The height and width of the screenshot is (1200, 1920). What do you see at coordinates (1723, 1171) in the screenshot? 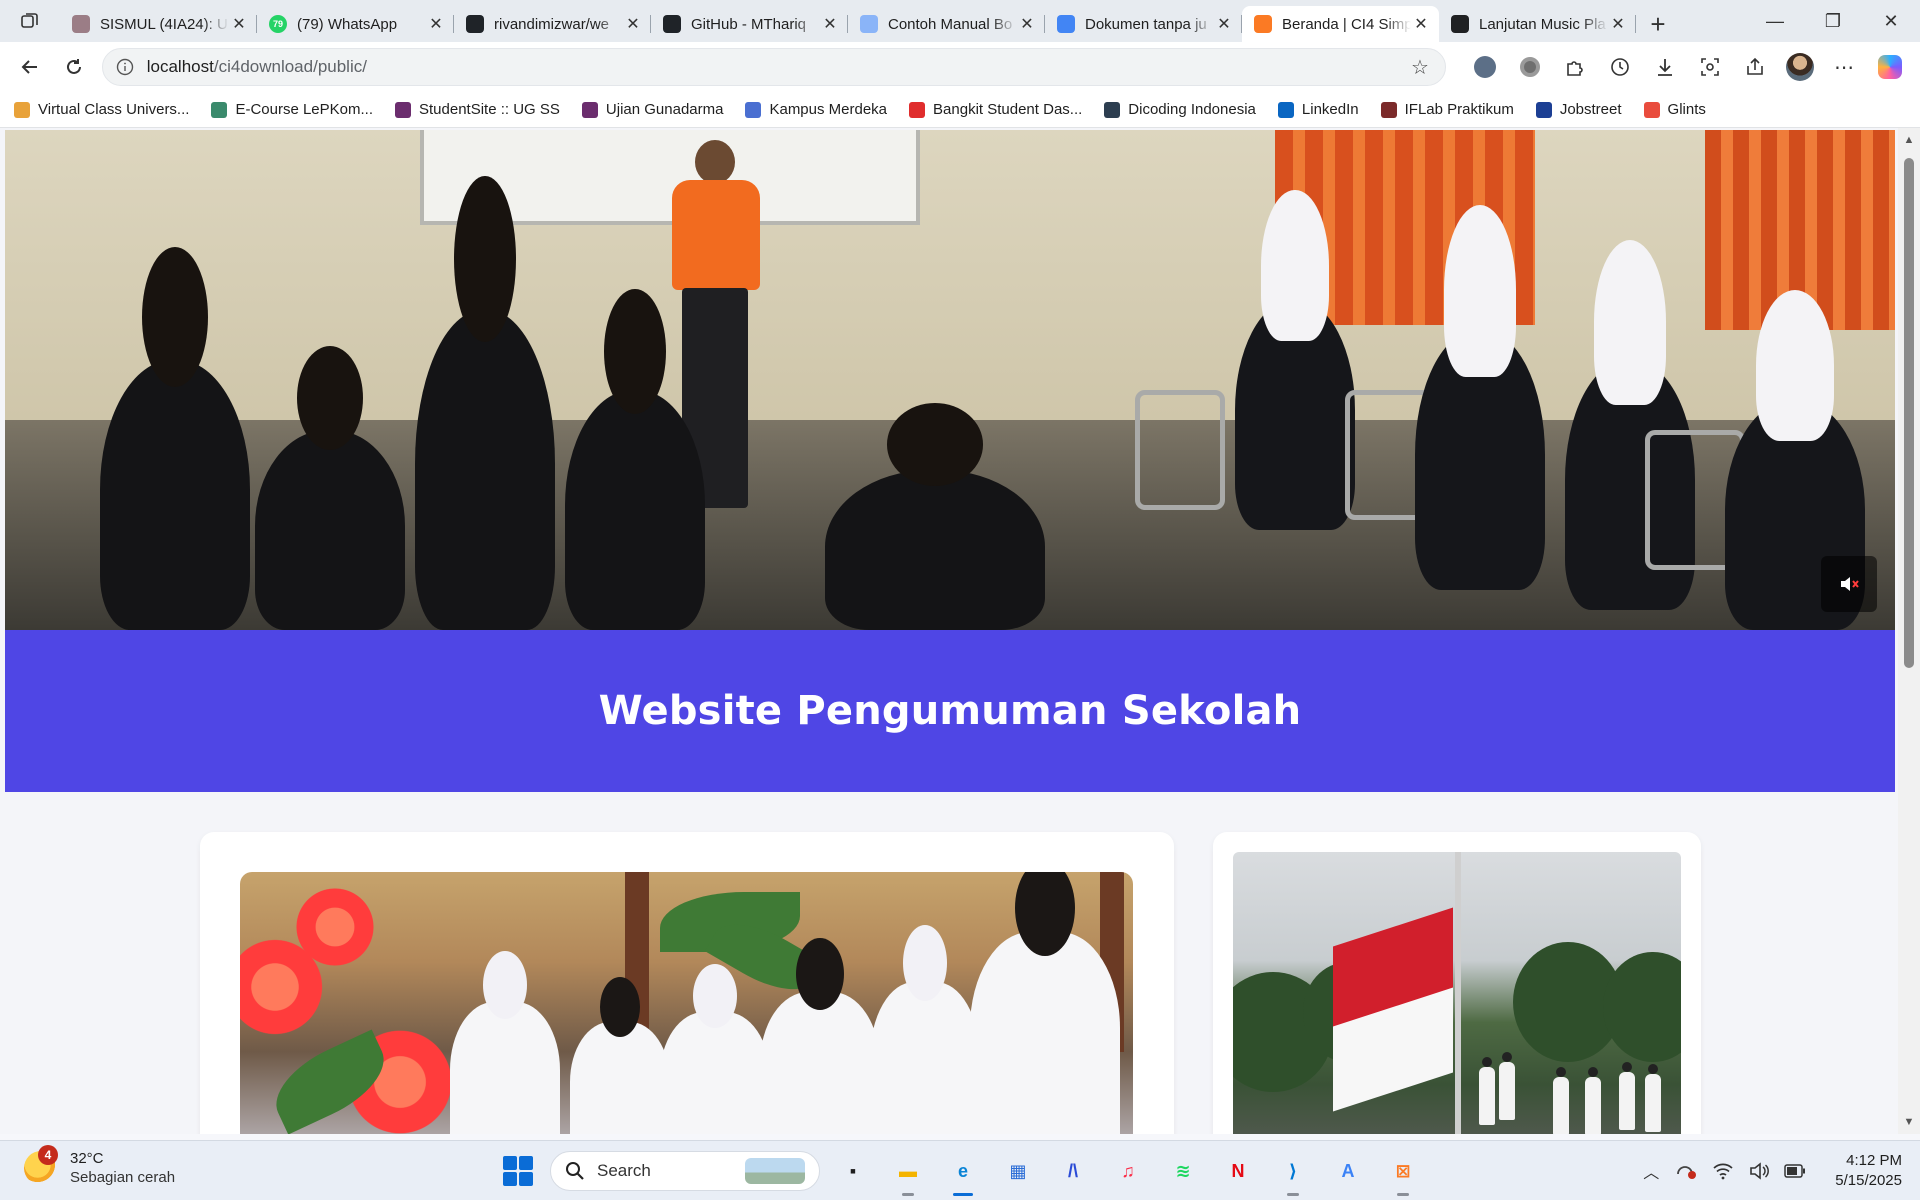
I see `wifi-icon` at bounding box center [1723, 1171].